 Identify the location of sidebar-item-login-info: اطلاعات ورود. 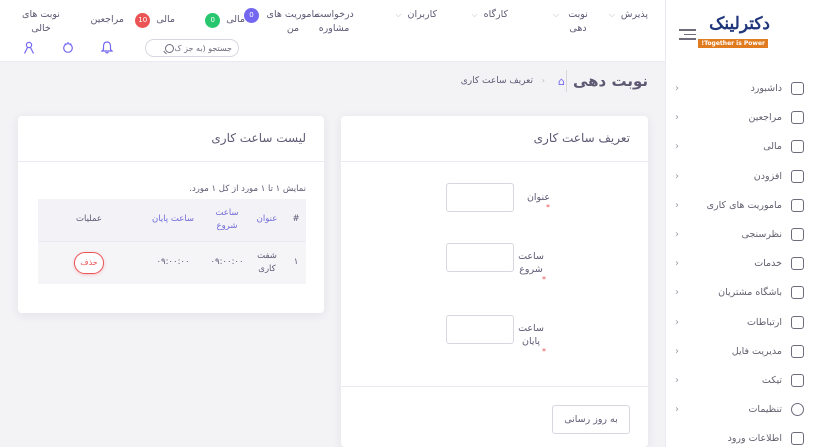
(742, 435).